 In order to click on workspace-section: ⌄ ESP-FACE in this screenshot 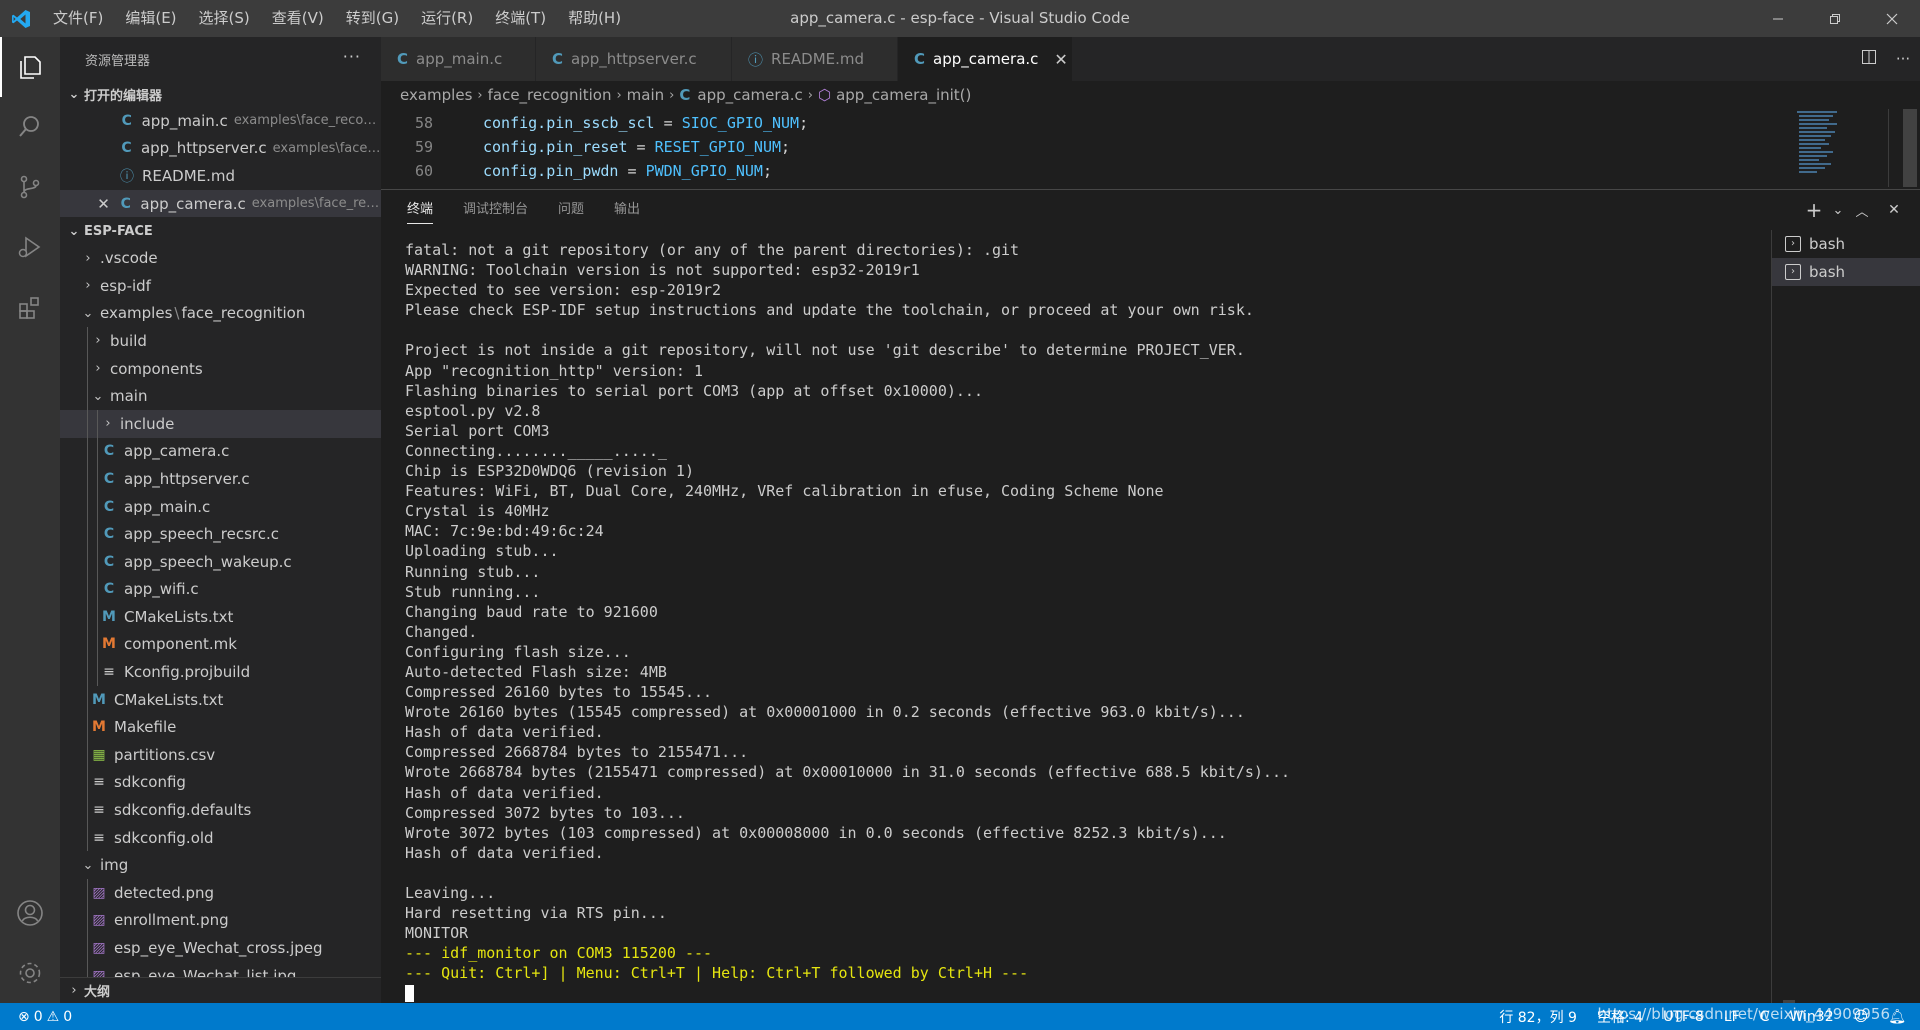, I will do `click(220, 231)`.